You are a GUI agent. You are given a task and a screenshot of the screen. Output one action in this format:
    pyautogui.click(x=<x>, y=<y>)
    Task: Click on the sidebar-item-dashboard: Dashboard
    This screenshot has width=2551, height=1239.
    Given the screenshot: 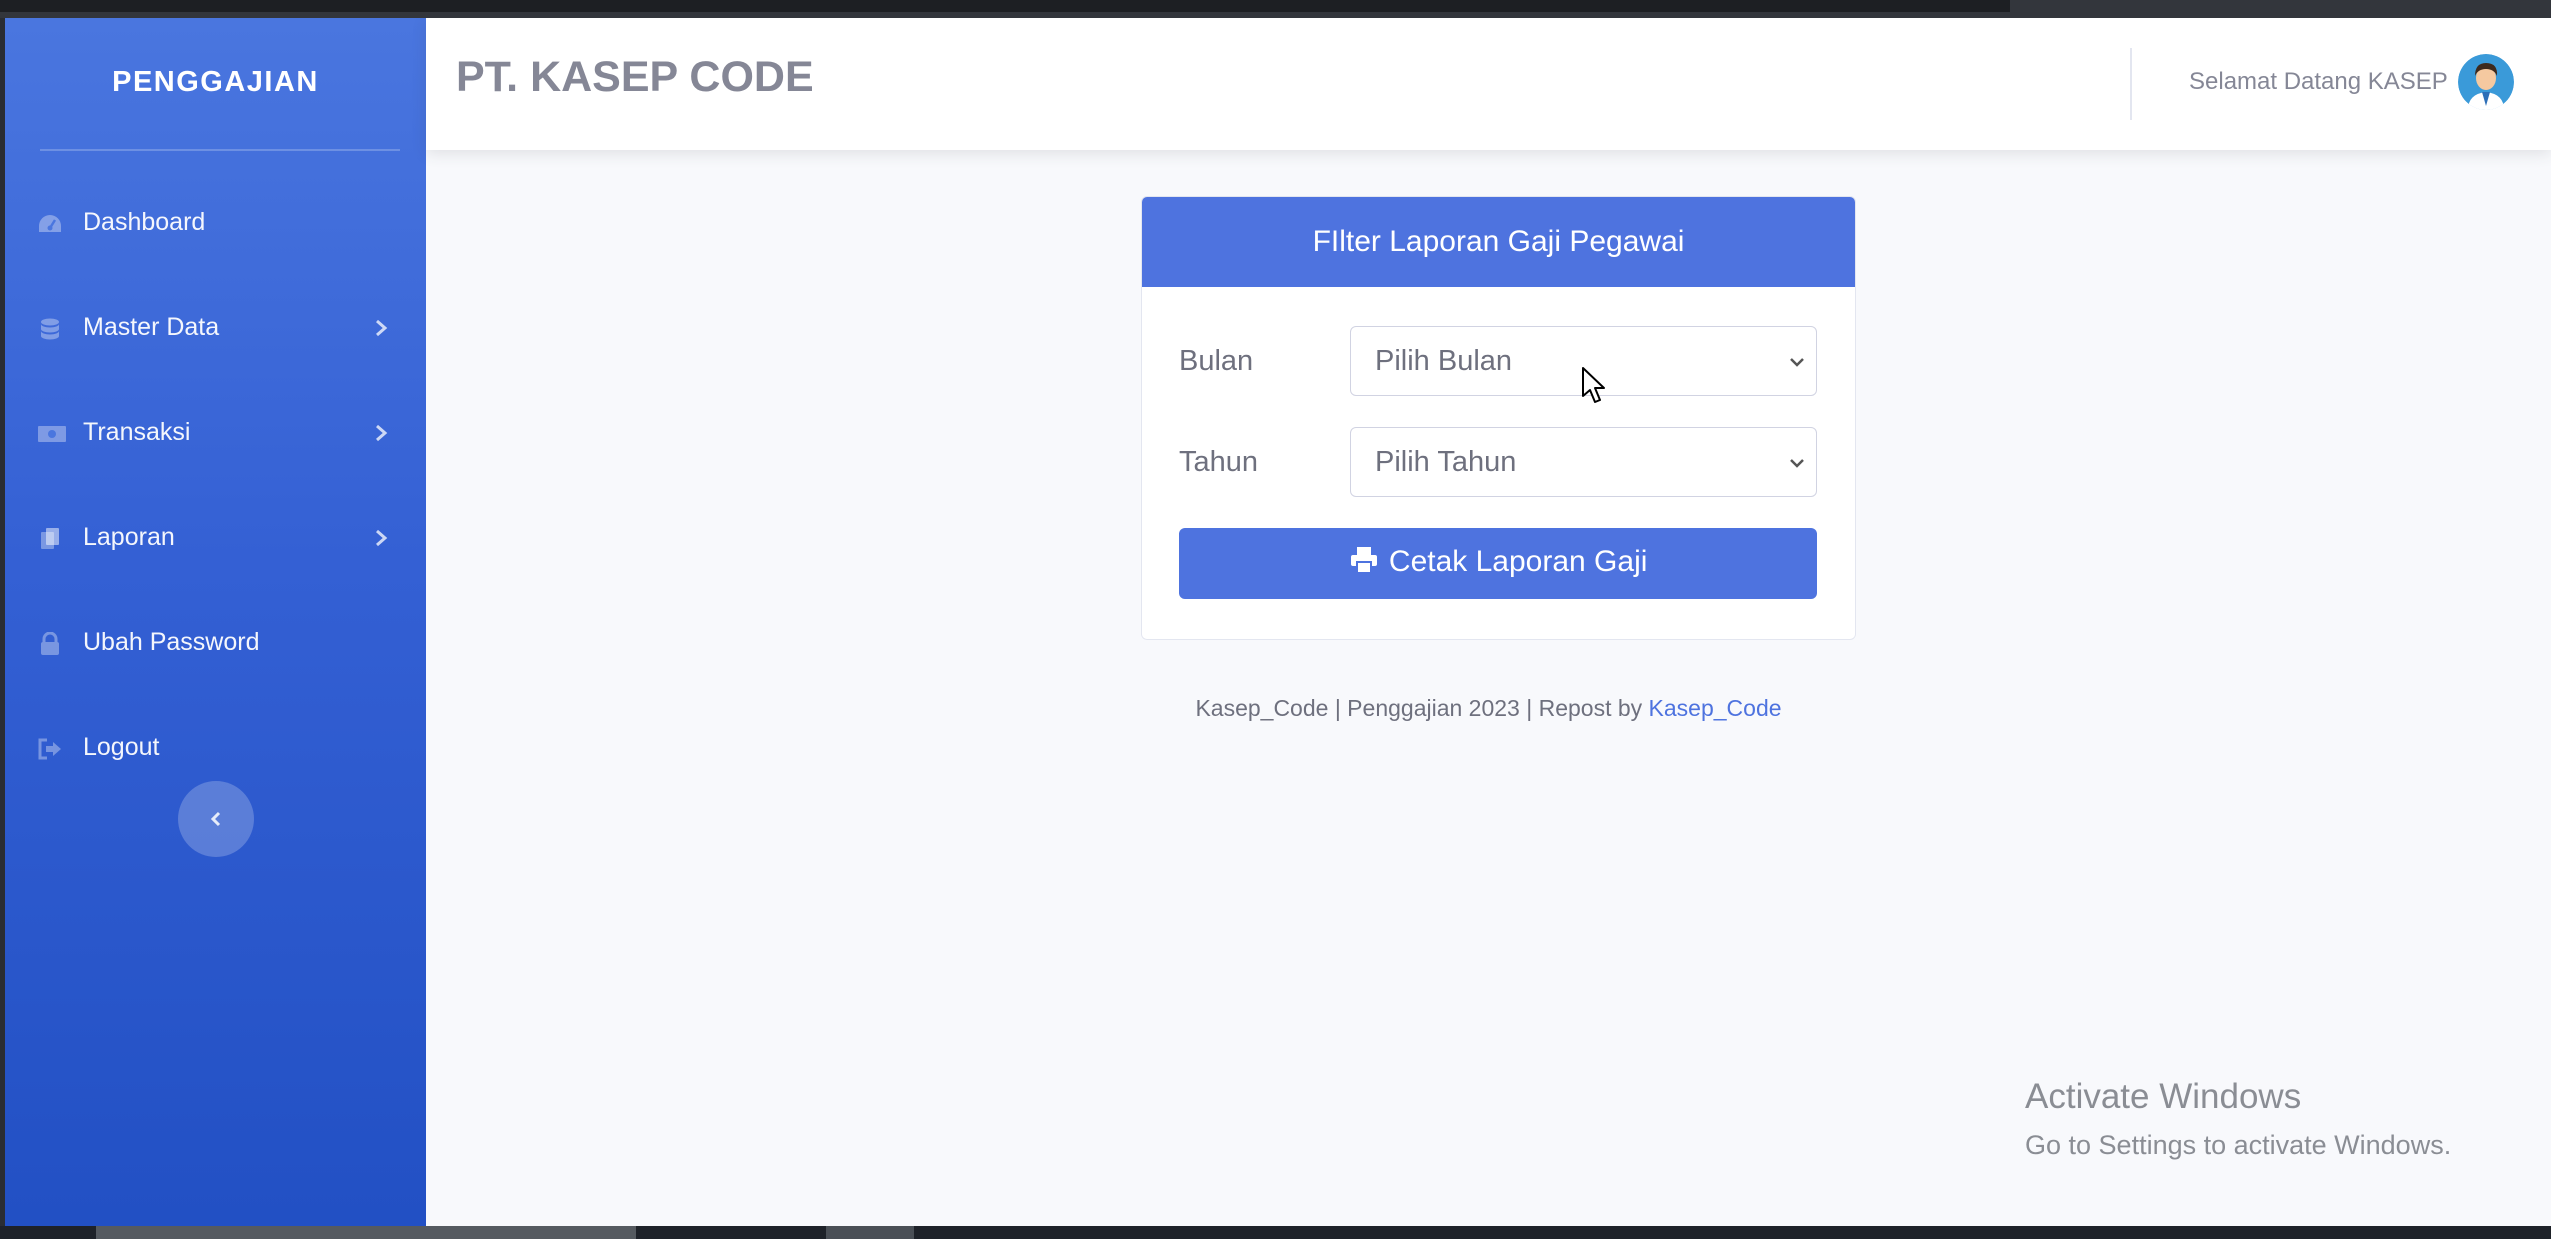 What is the action you would take?
    pyautogui.click(x=215, y=222)
    